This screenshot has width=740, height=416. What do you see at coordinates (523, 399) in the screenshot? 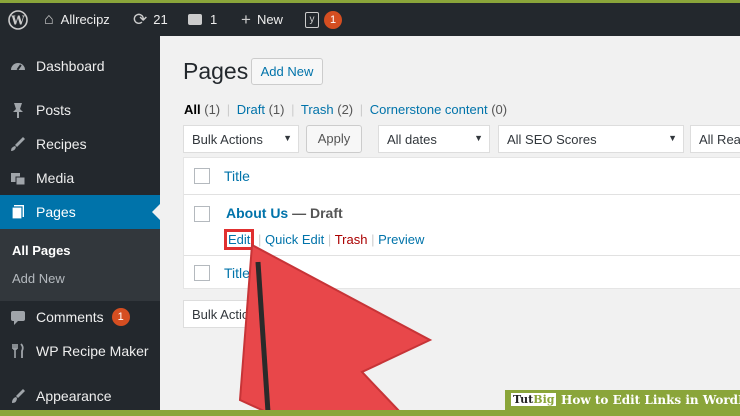
I see `watermark-brand-a: Tut` at bounding box center [523, 399].